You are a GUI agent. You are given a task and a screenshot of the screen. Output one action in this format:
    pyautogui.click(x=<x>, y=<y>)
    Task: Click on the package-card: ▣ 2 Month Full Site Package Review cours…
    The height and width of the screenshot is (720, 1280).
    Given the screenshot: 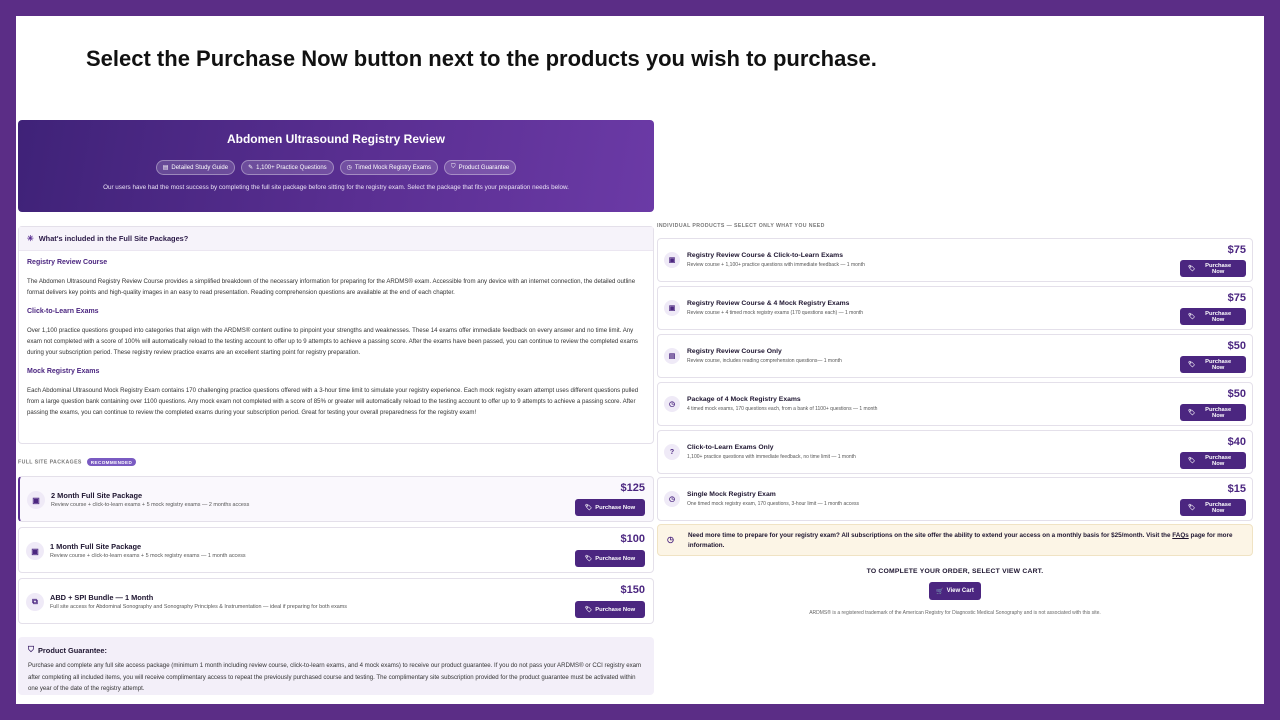 What is the action you would take?
    pyautogui.click(x=336, y=499)
    